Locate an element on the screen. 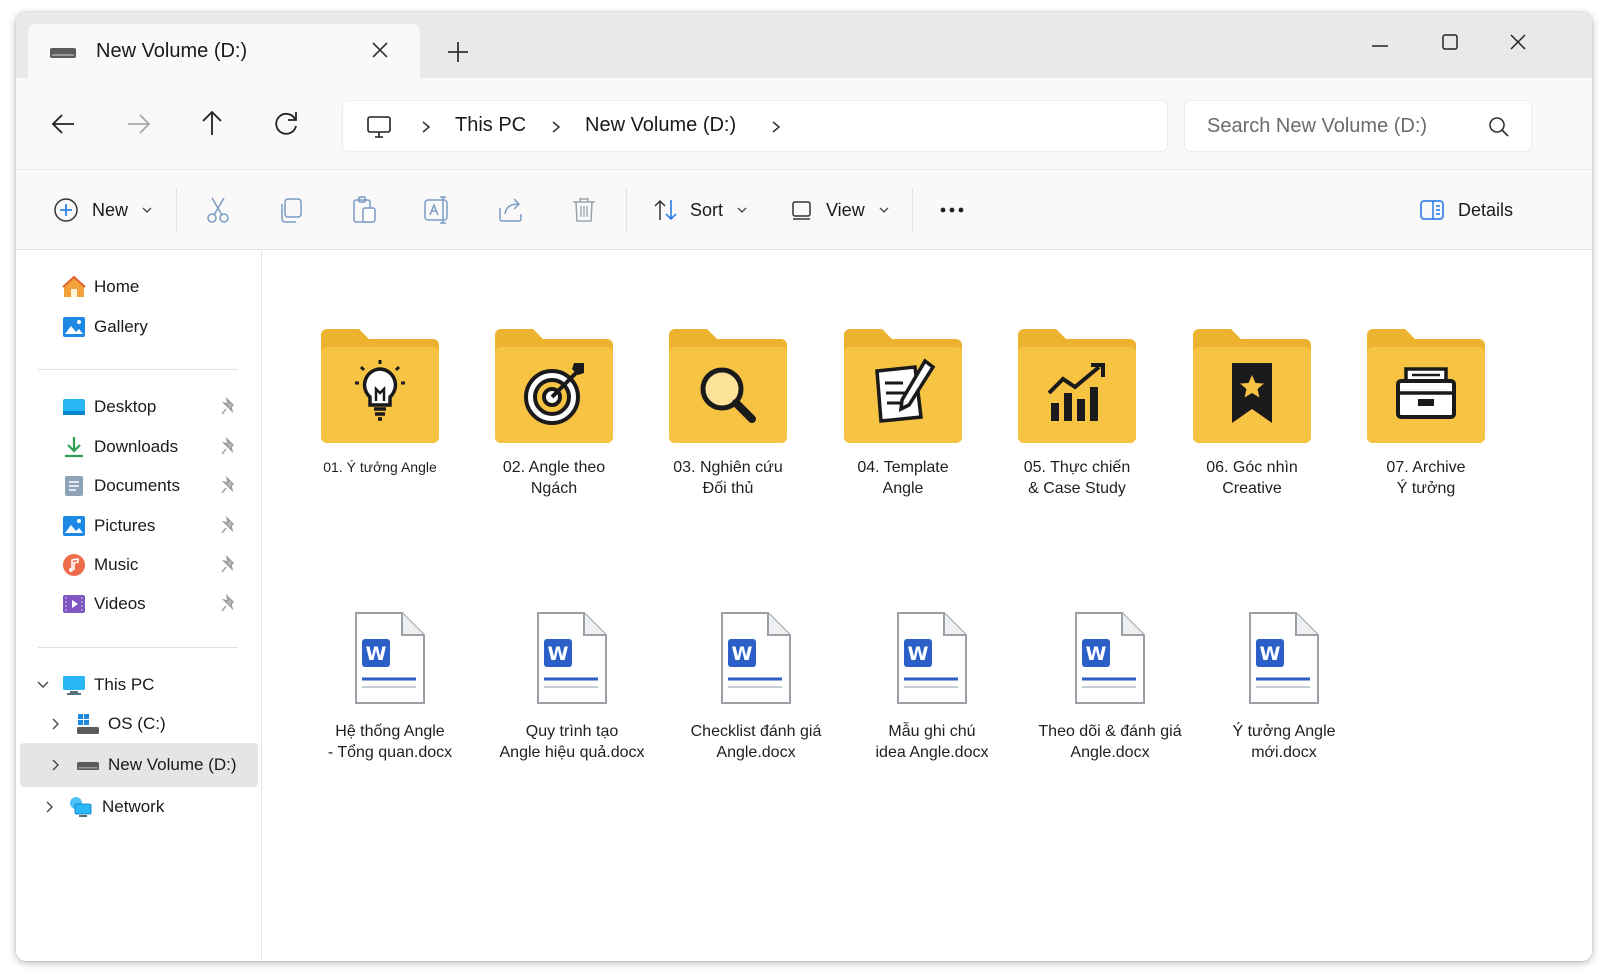 The image size is (1608, 978). folder-tile: 02. Angle theo Ngách is located at coordinates (554, 412).